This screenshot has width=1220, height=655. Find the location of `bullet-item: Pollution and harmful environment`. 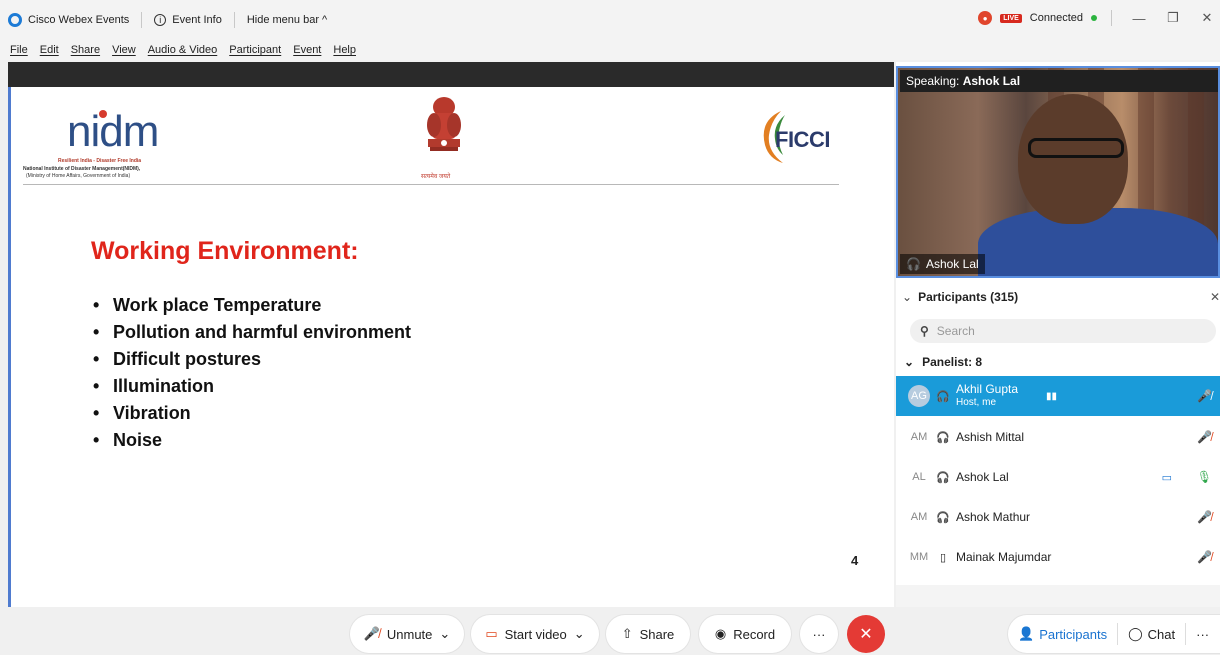

bullet-item: Pollution and harmful environment is located at coordinates (252, 332).